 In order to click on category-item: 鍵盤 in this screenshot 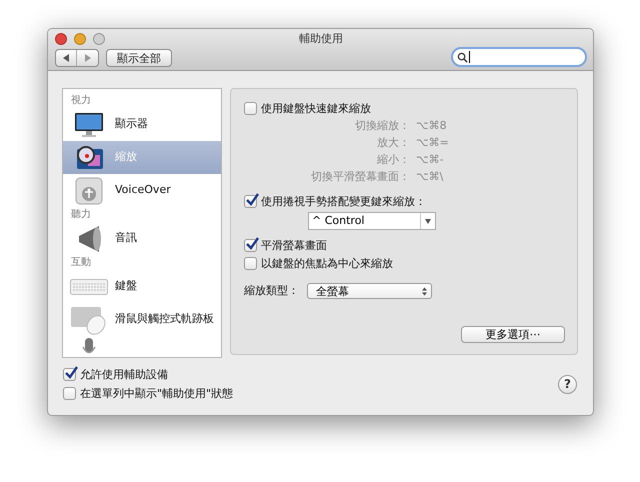, I will do `click(142, 286)`.